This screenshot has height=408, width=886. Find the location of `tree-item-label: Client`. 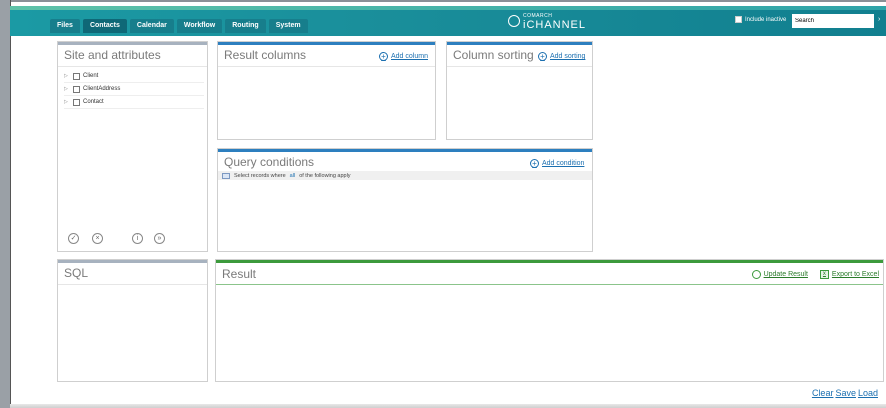

tree-item-label: Client is located at coordinates (91, 76).